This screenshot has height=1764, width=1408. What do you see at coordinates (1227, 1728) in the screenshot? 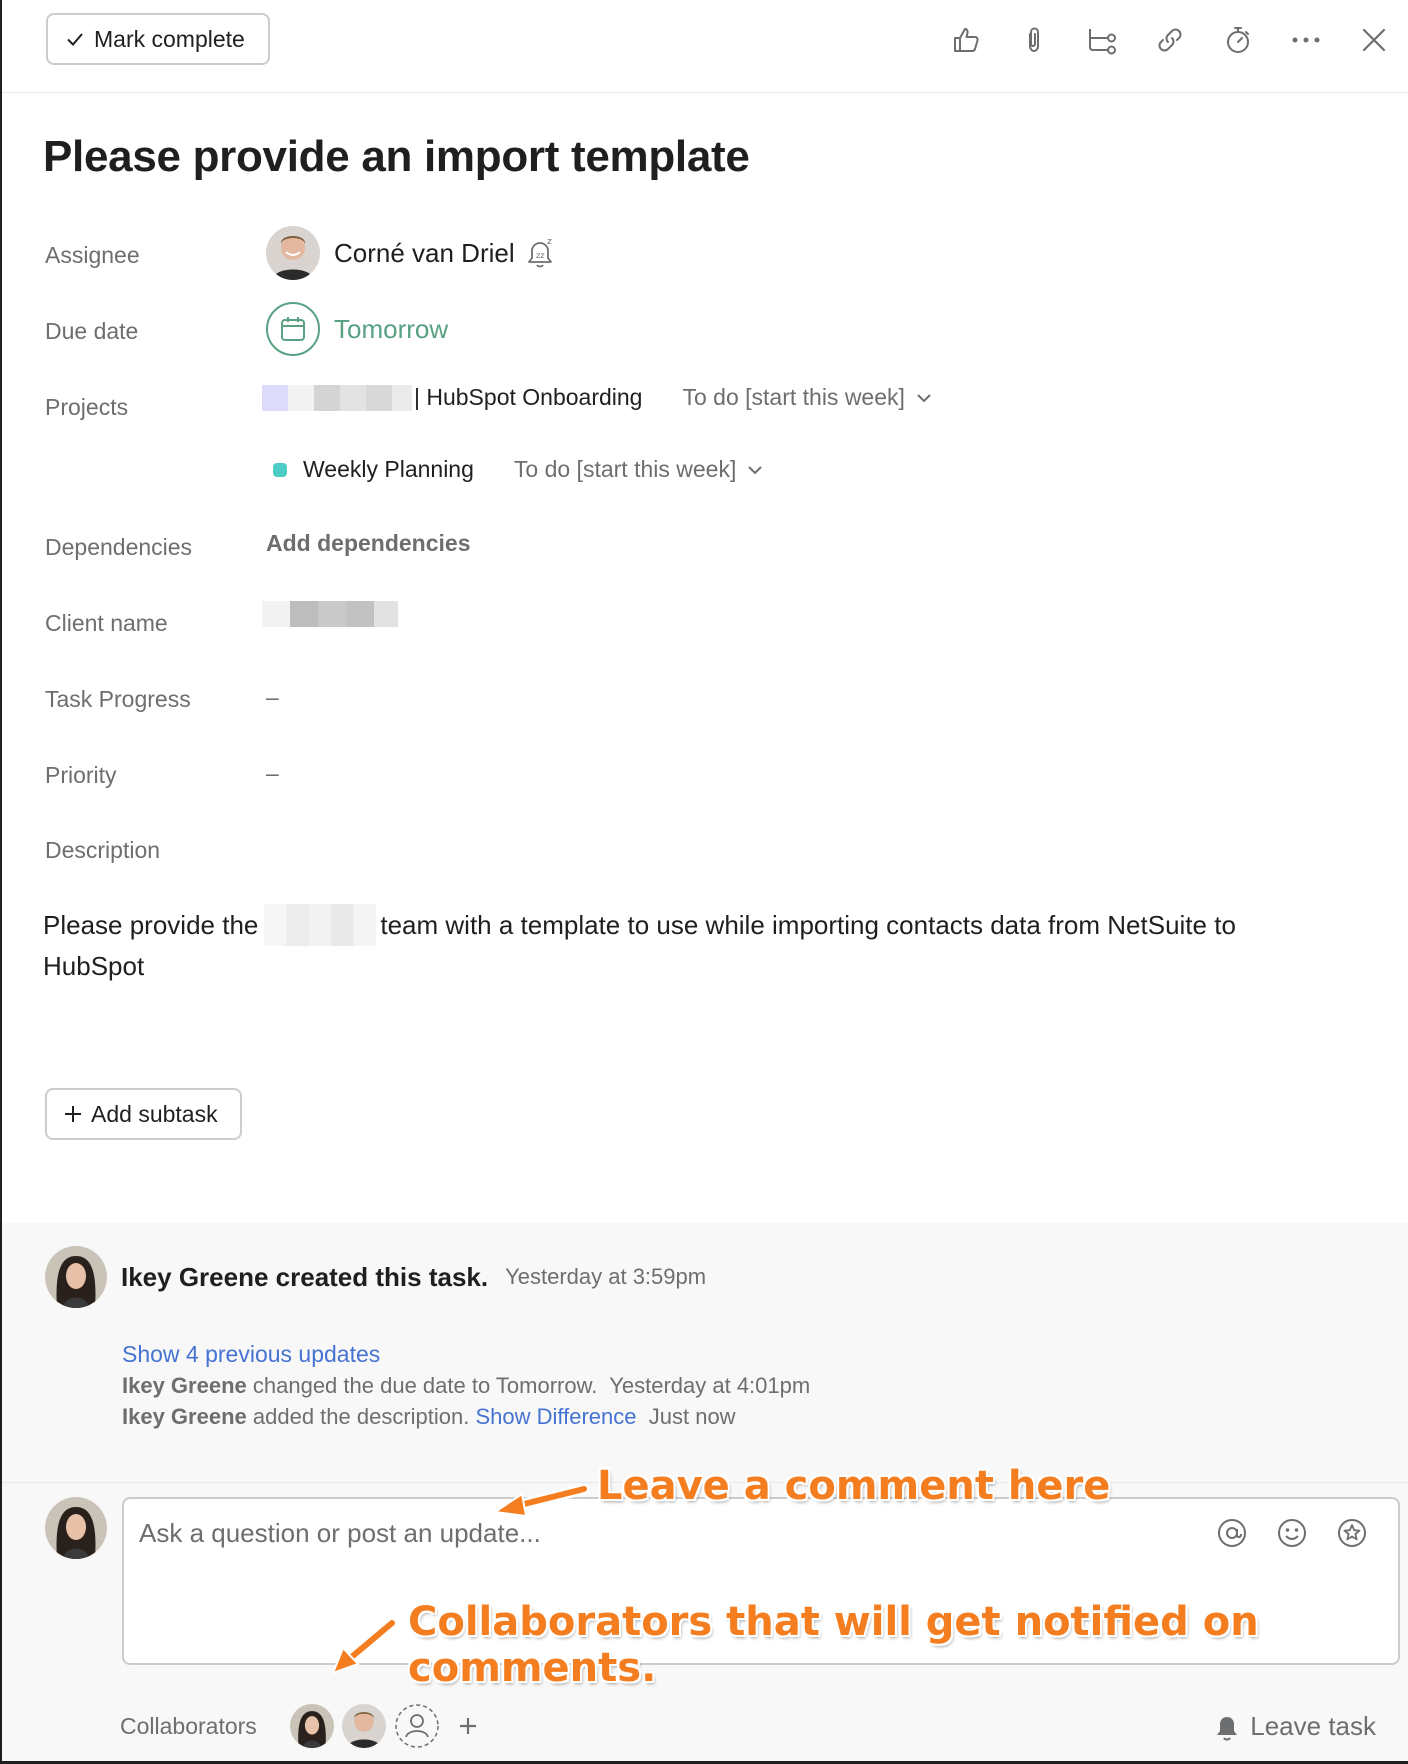
I see `bell-icon` at bounding box center [1227, 1728].